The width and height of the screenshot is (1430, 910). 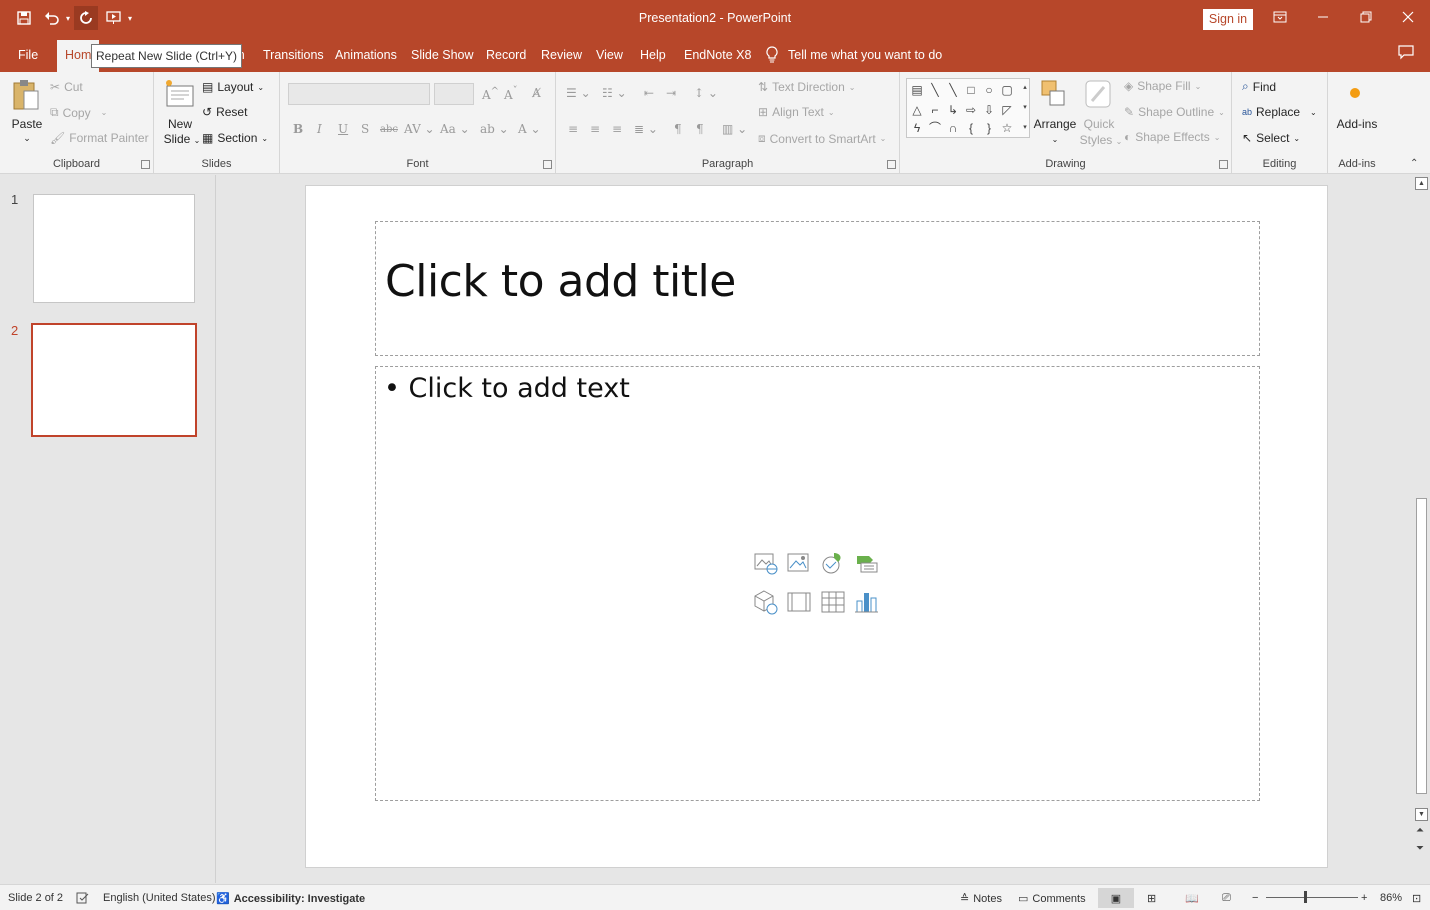 What do you see at coordinates (366, 55) in the screenshot?
I see `tab-animations: Animations` at bounding box center [366, 55].